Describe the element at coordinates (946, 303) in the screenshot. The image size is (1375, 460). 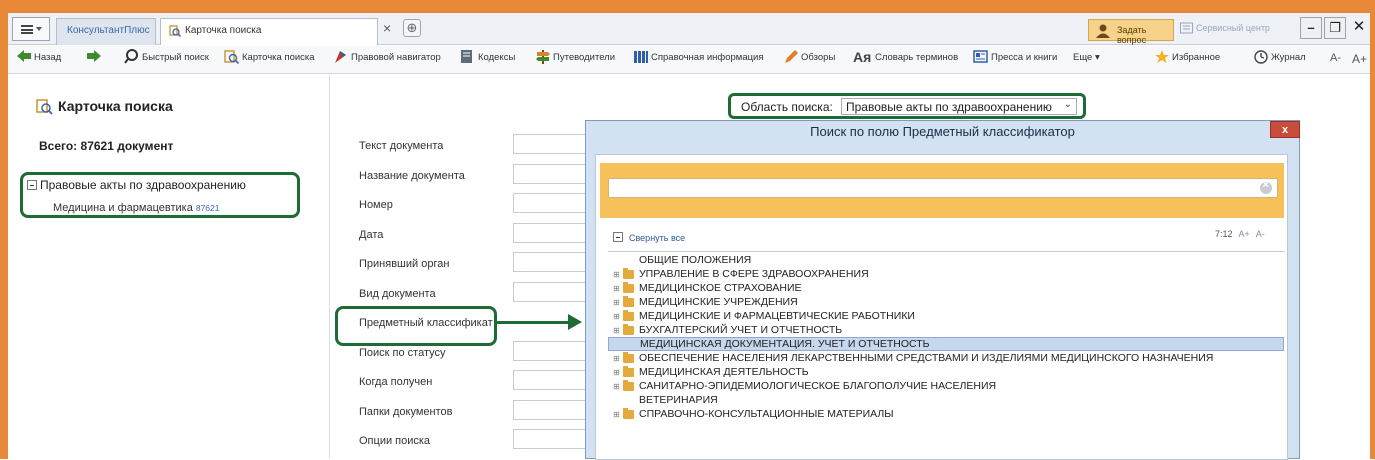
I see `list-item: ⊞ МЕДИЦИНСКИЕ УЧРЕЖДЕНИЯ` at that location.